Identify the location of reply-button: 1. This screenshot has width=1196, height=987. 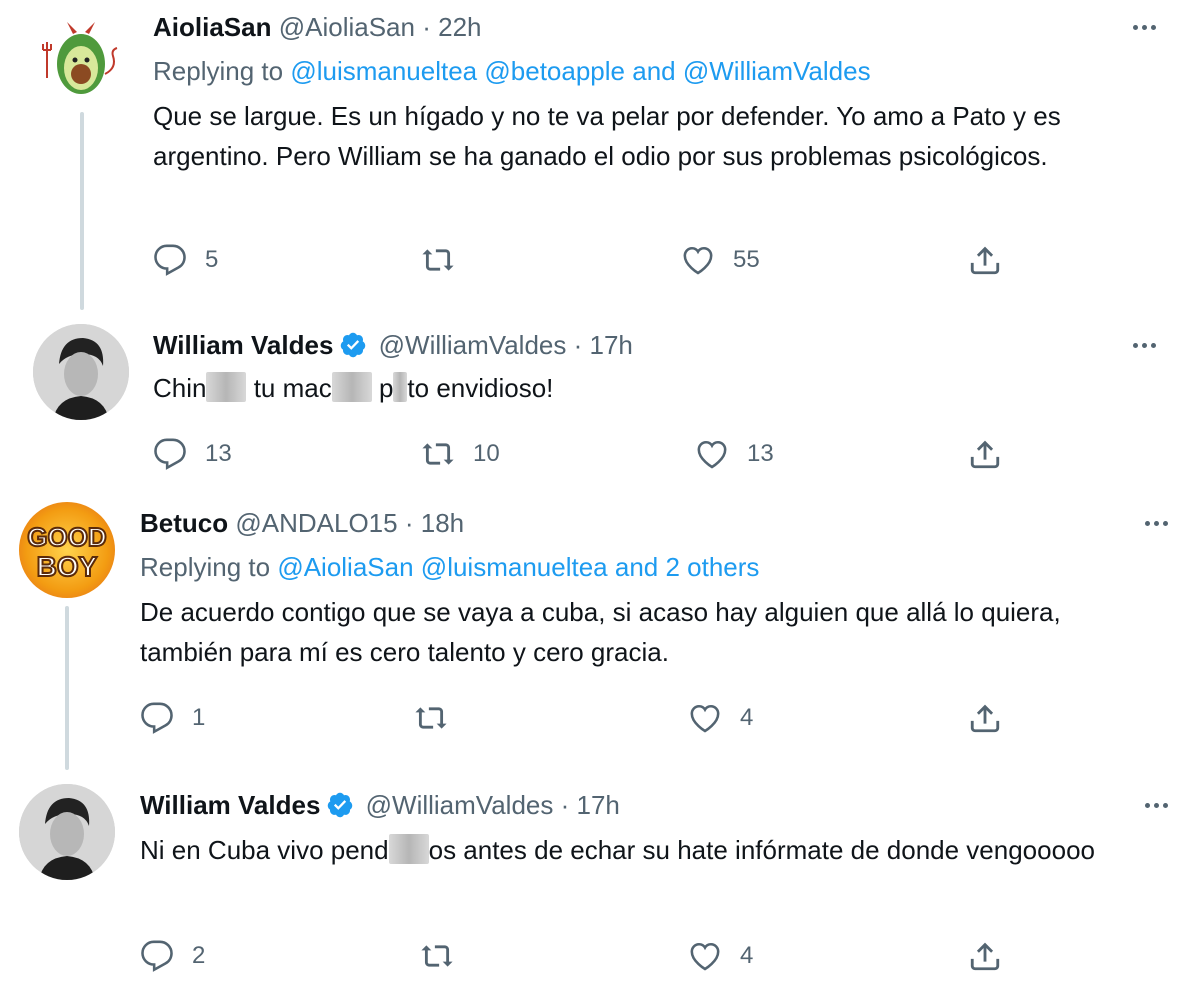
(172, 718).